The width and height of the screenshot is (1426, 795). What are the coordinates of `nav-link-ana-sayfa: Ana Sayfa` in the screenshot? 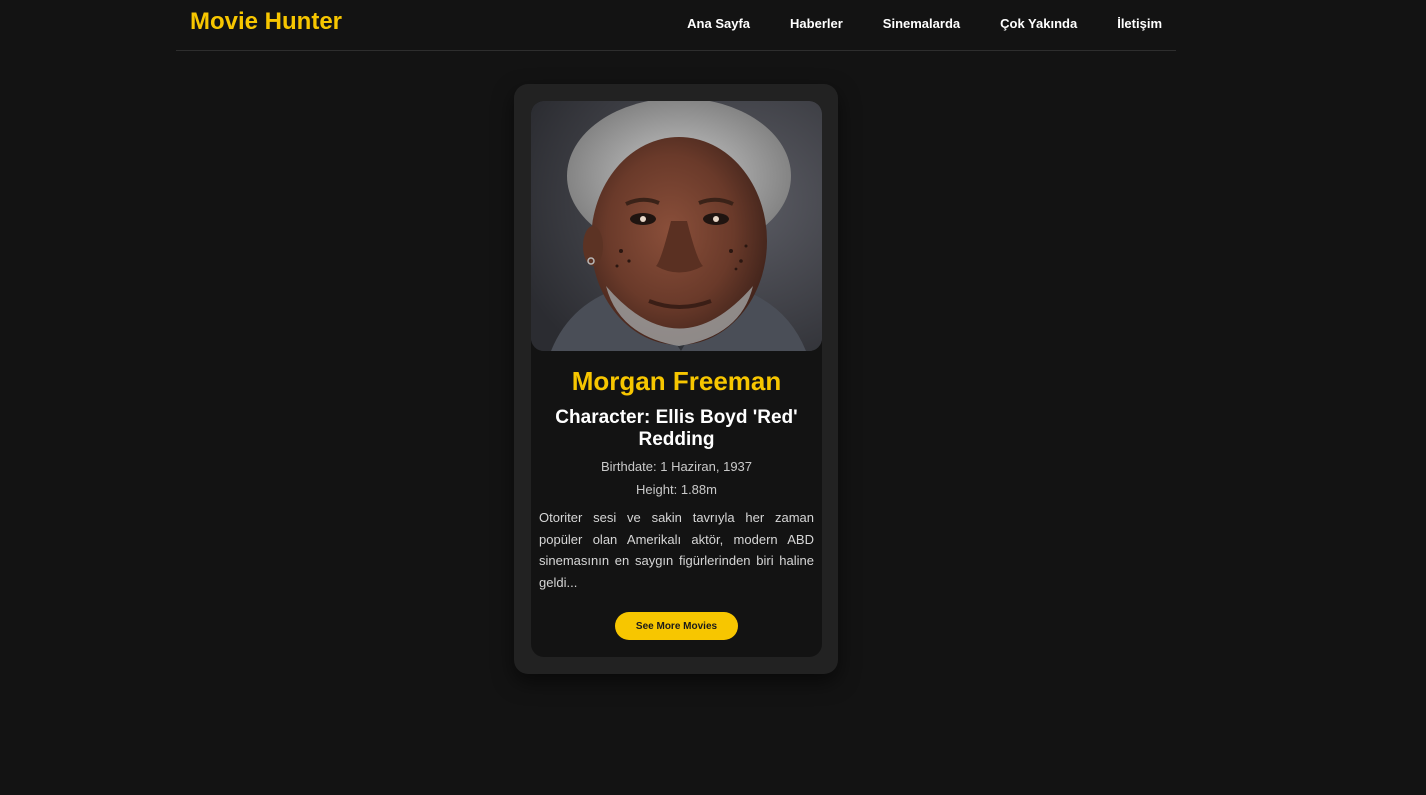 It's located at (718, 23).